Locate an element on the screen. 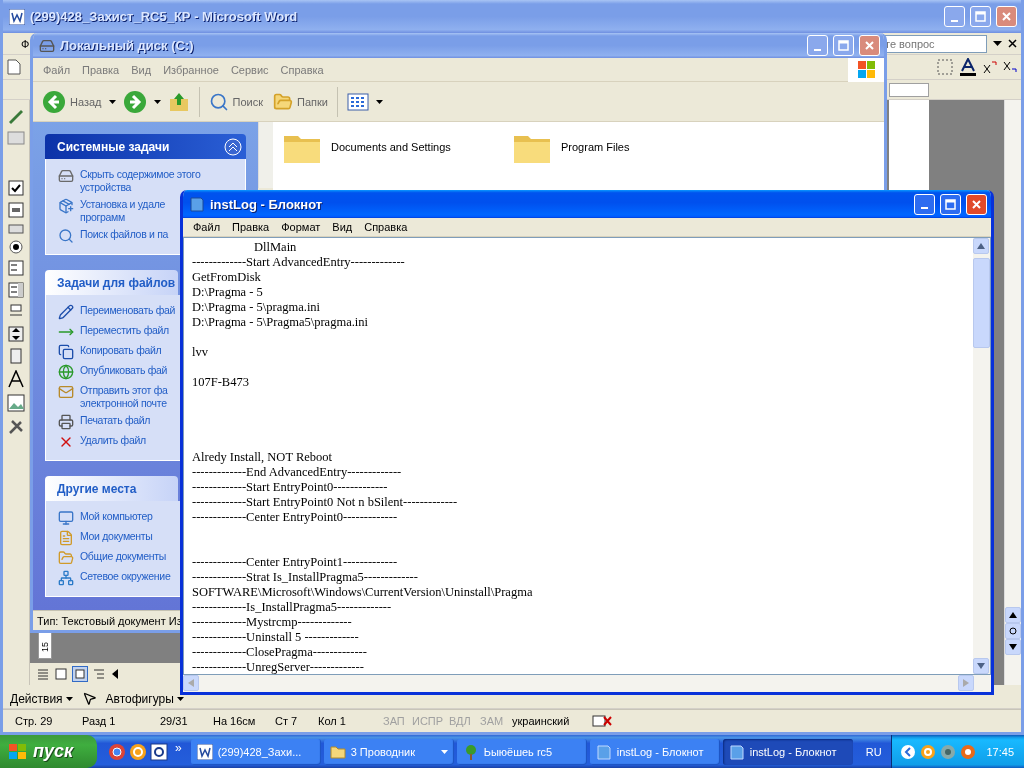  radio-icon is located at coordinates (16, 247).